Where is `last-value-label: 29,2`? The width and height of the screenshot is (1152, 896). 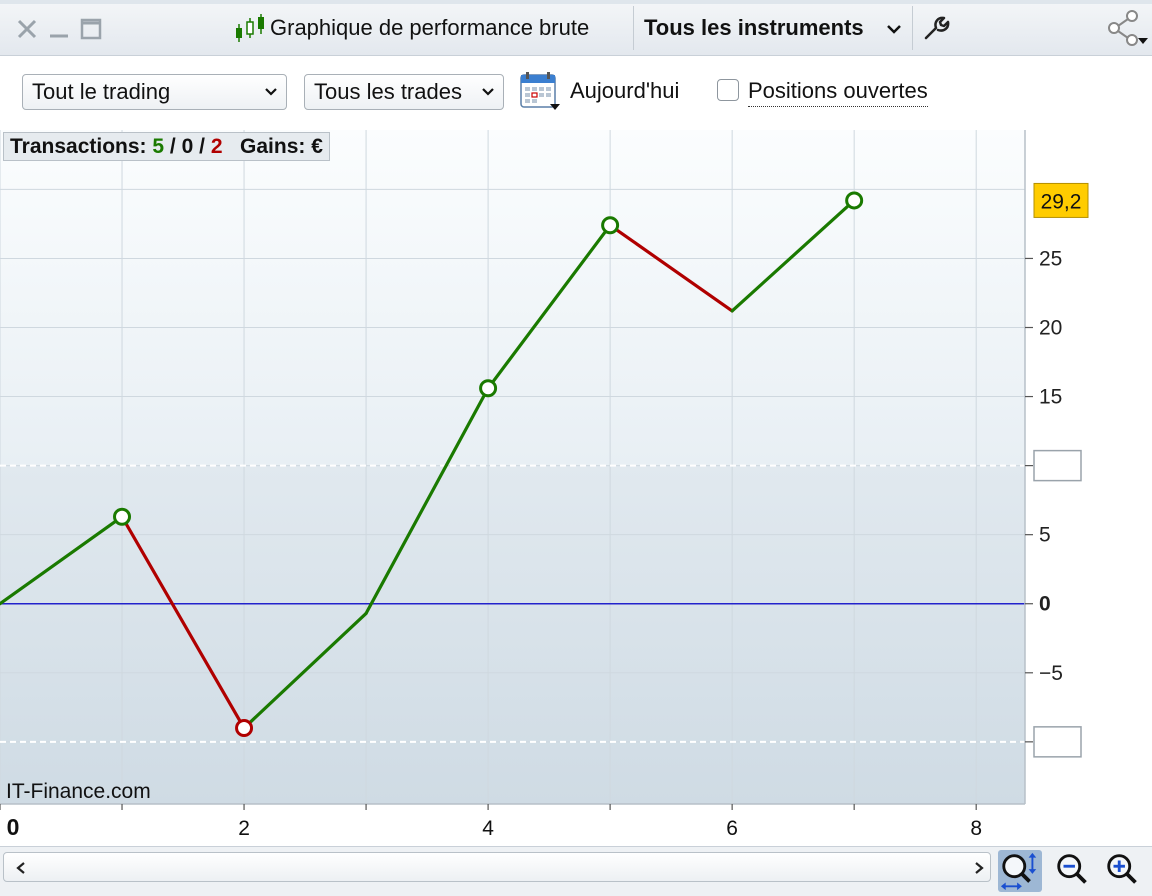 last-value-label: 29,2 is located at coordinates (1061, 201).